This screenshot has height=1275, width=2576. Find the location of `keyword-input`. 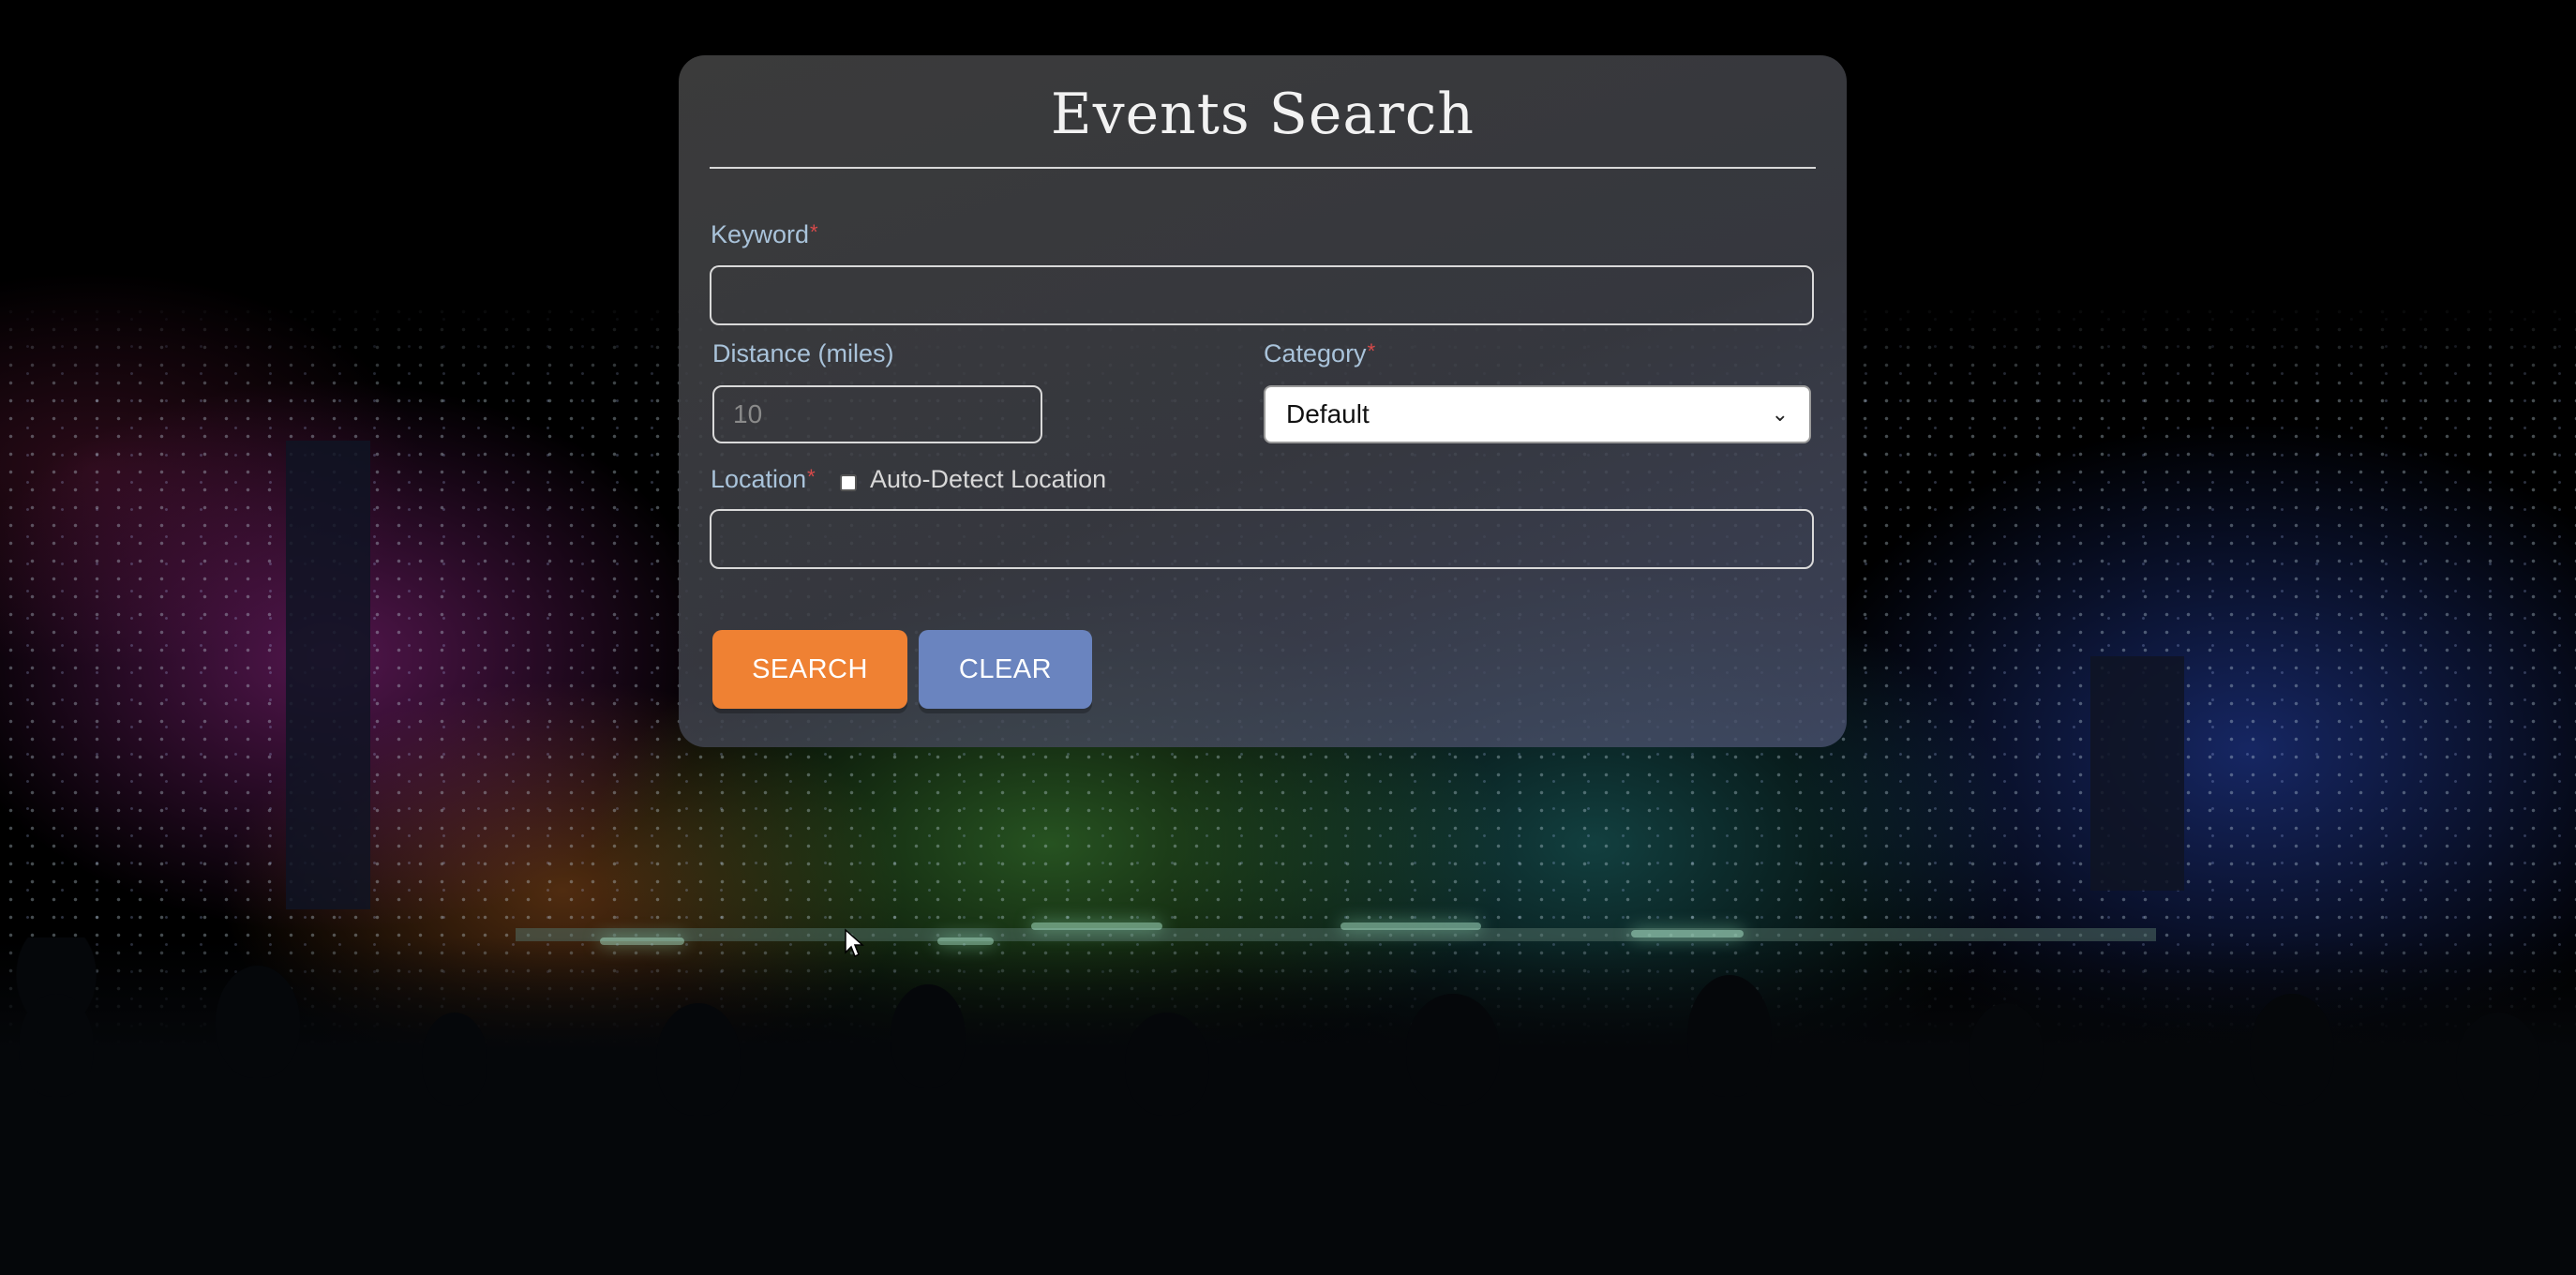

keyword-input is located at coordinates (1262, 295).